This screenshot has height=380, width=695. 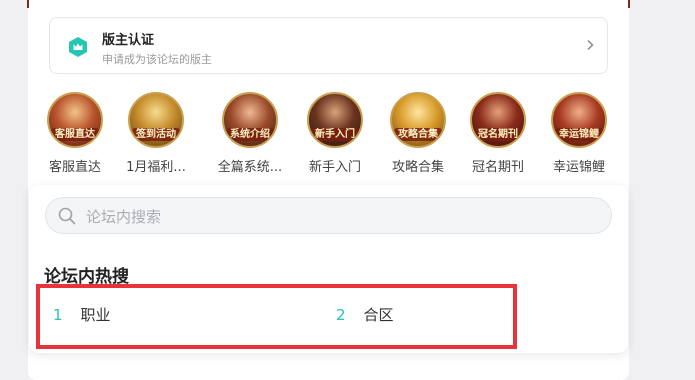 I want to click on shortcut-badge: 冠名期刊, so click(x=498, y=134).